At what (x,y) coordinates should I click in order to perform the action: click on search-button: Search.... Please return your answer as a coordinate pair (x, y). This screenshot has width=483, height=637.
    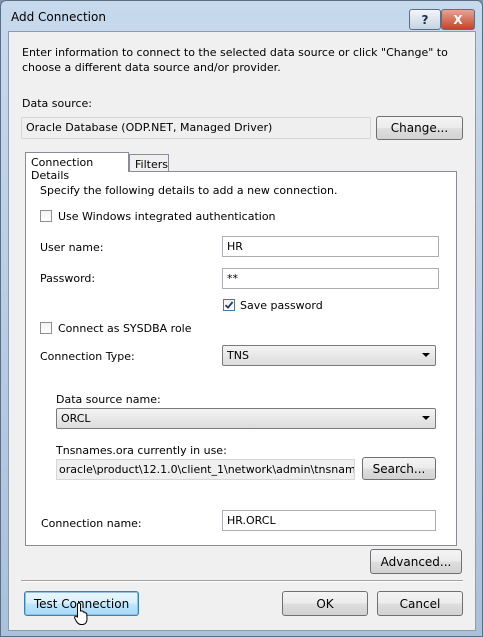
    Looking at the image, I should click on (399, 468).